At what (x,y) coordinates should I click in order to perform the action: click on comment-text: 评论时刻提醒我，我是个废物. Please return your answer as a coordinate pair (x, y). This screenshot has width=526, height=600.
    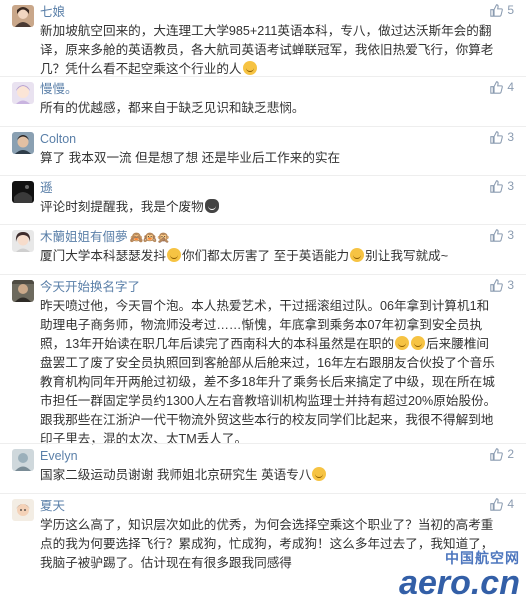
    Looking at the image, I should click on (277, 207).